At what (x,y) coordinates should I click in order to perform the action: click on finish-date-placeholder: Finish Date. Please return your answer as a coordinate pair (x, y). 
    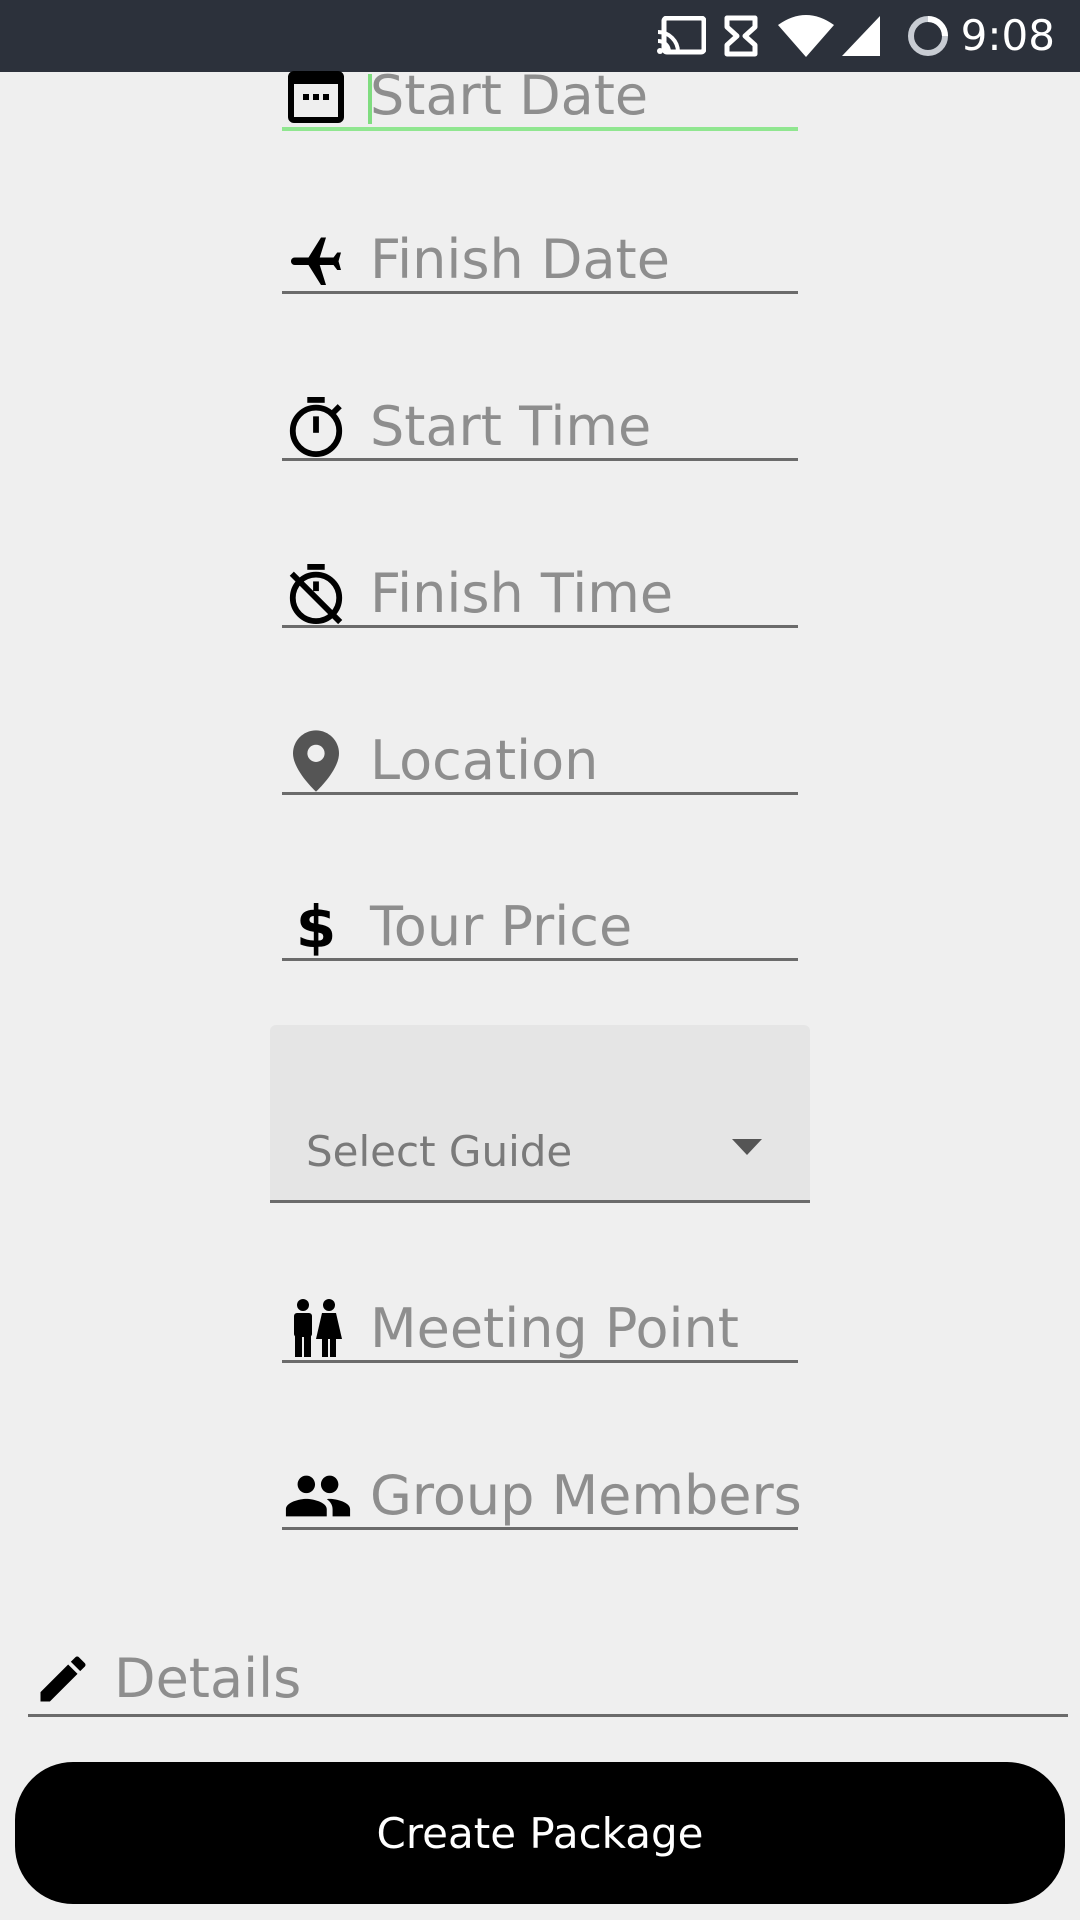
    Looking at the image, I should click on (520, 259).